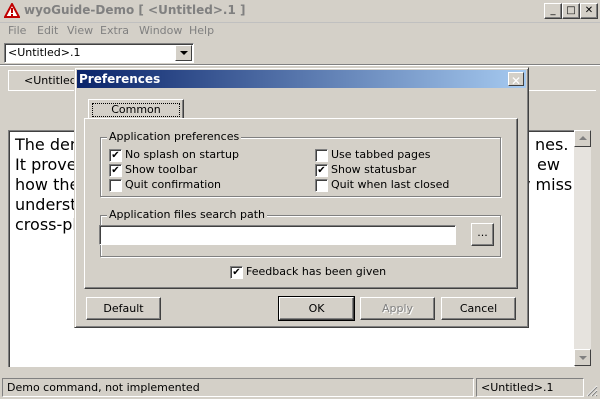  I want to click on quit-last-closed-label: Quit when last closed, so click(390, 184).